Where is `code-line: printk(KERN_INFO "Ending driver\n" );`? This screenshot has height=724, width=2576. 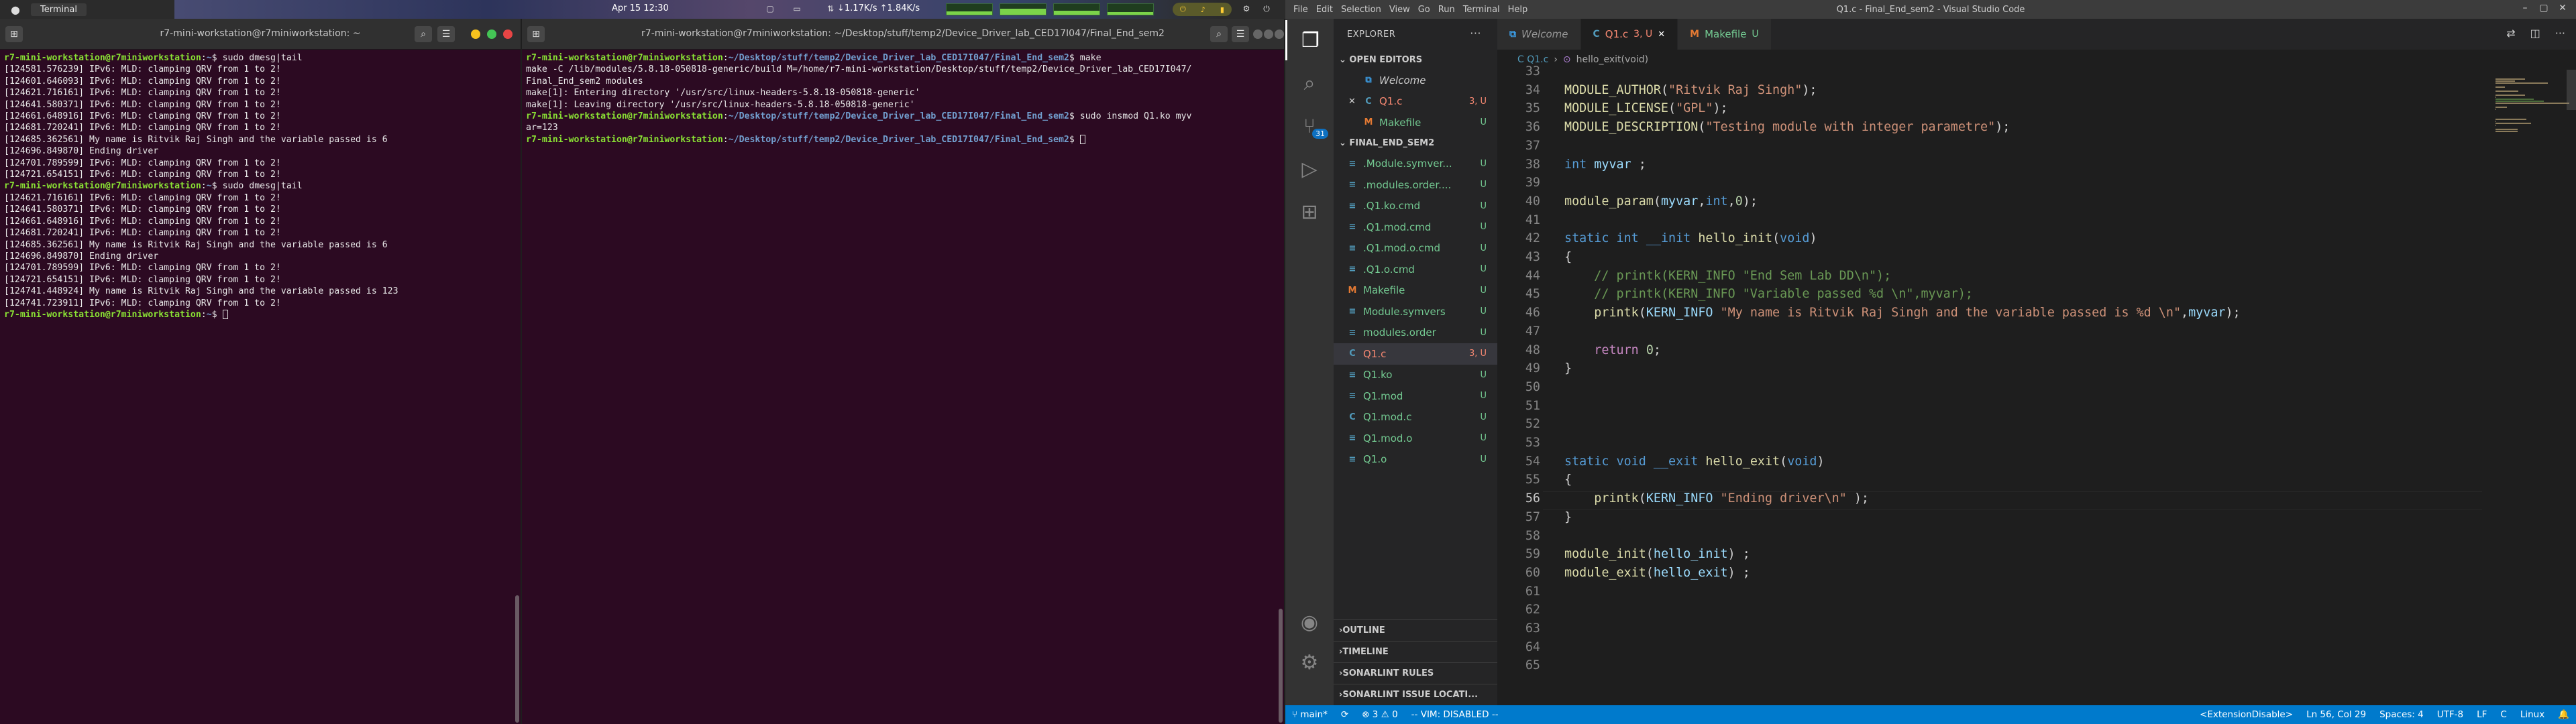 code-line: printk(KERN_INFO "Ending driver\n" ); is located at coordinates (1716, 498).